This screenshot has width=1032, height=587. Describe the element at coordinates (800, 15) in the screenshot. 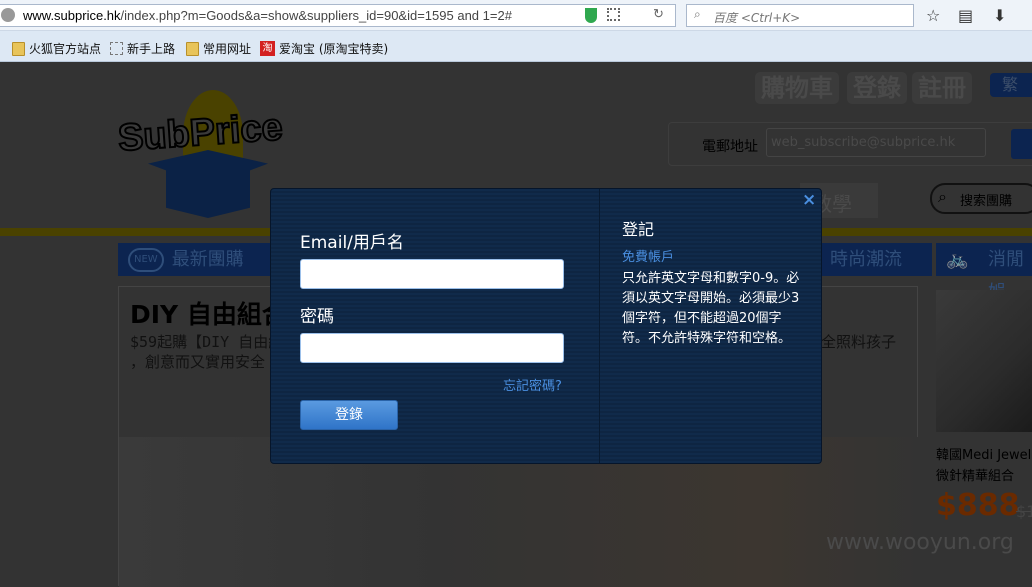

I see `search-box: ⌕ 百度 <Ctrl+K>` at that location.